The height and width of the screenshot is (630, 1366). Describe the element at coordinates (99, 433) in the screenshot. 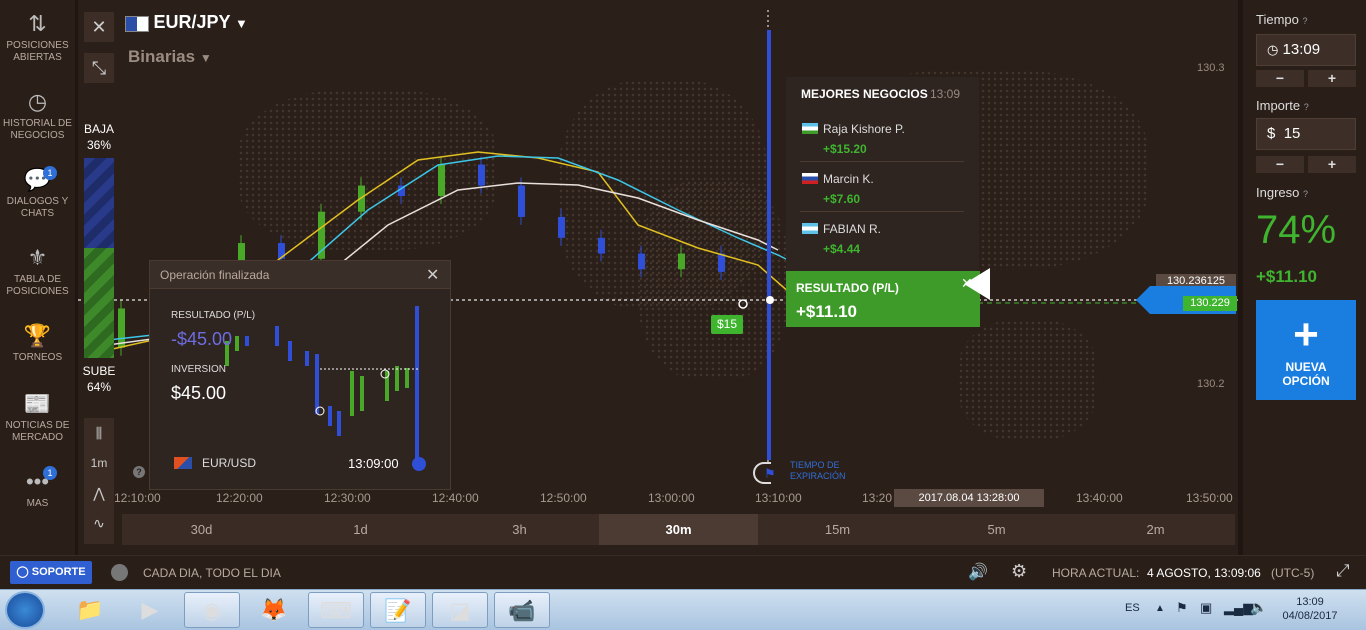

I see `candles-type-icon: ⫼` at that location.